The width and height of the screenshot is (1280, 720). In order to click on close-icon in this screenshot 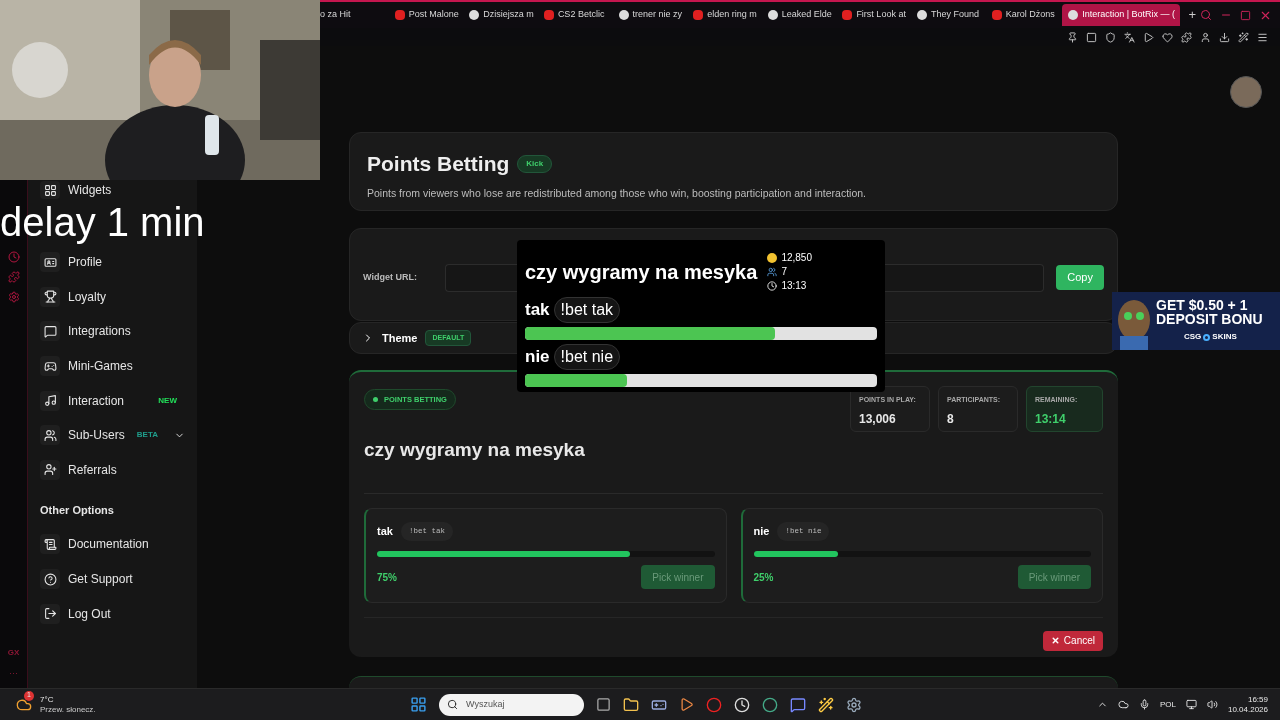, I will do `click(1055, 641)`.